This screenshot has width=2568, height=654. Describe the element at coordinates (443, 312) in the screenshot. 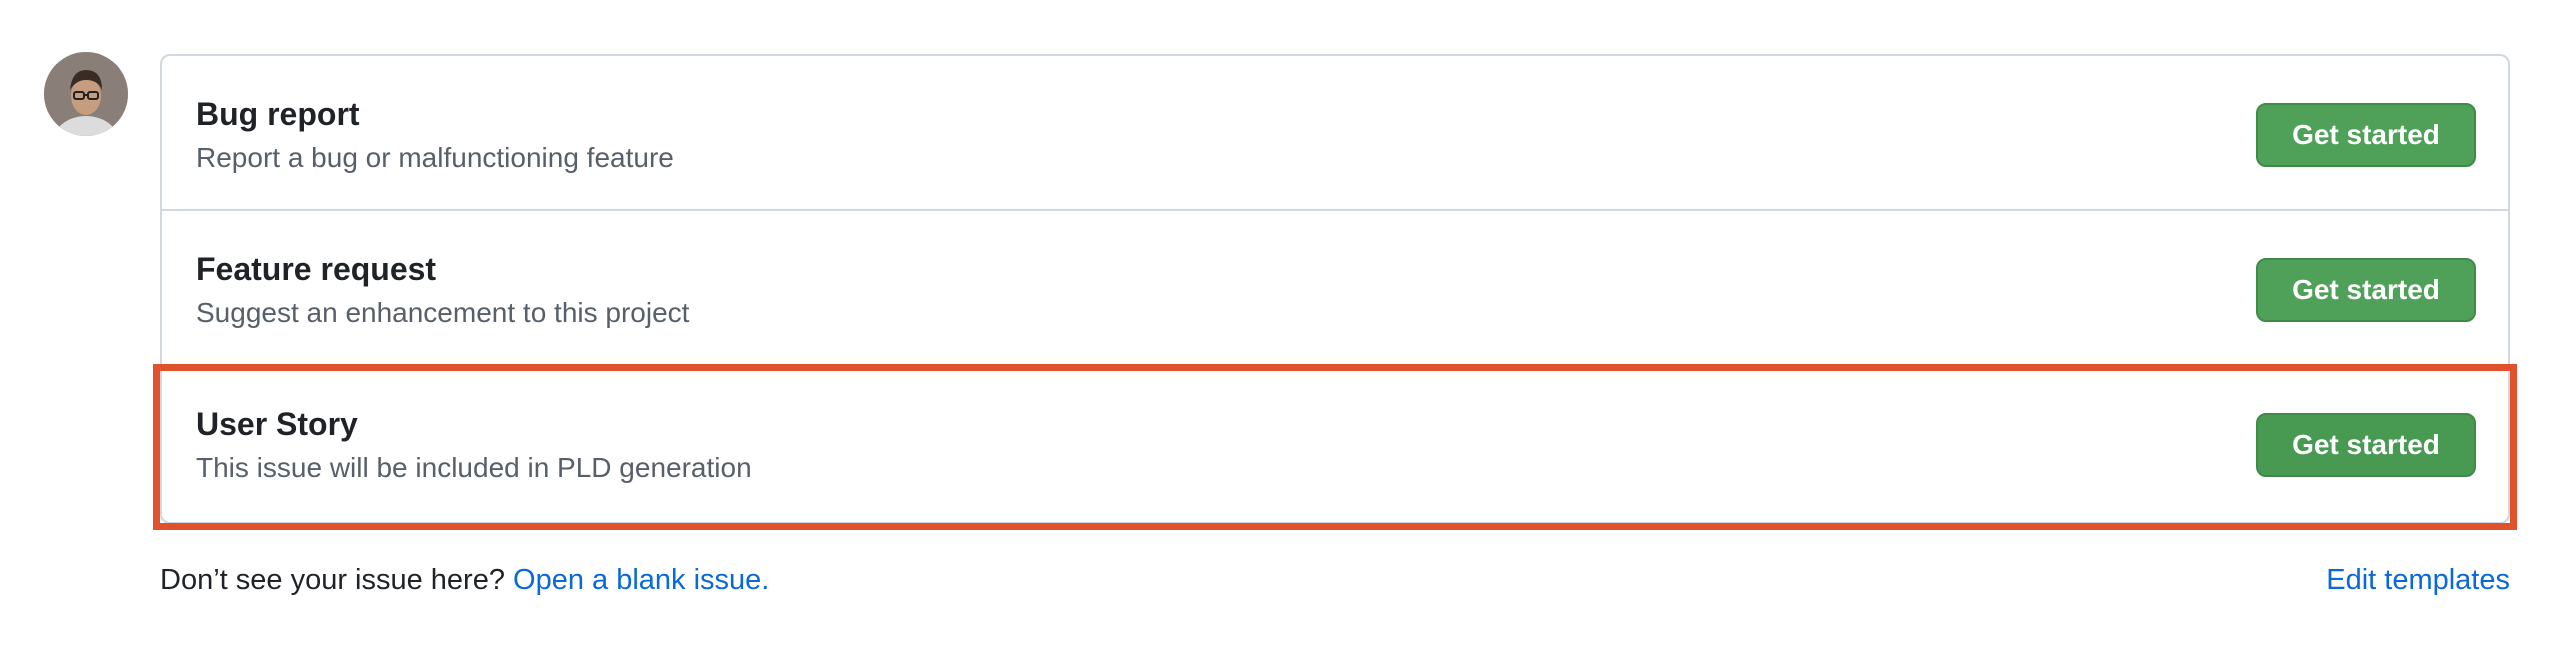

I see `template-description: Suggest an enhancement to this project` at that location.